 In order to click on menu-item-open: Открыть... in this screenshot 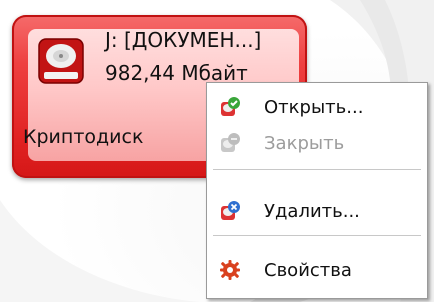, I will do `click(317, 107)`.